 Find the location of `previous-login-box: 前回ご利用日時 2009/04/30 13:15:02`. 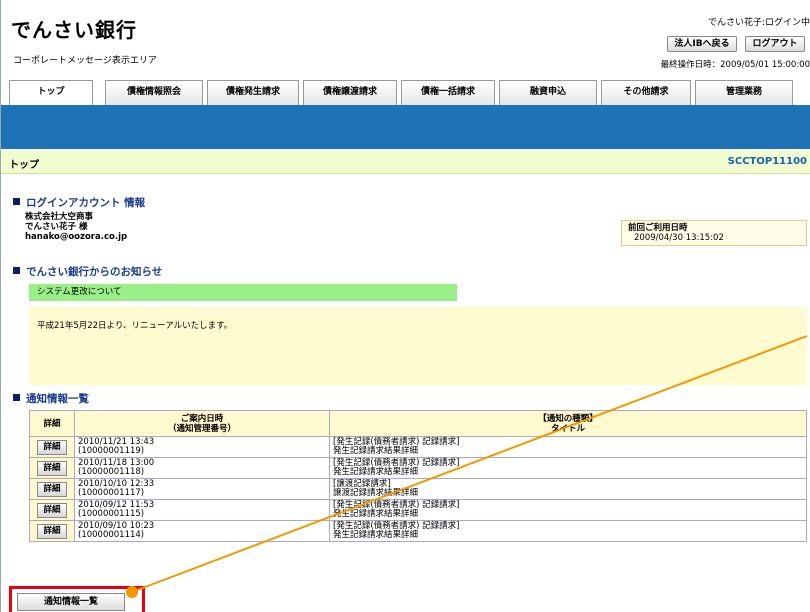

previous-login-box: 前回ご利用日時 2009/04/30 13:15:02 is located at coordinates (714, 233).